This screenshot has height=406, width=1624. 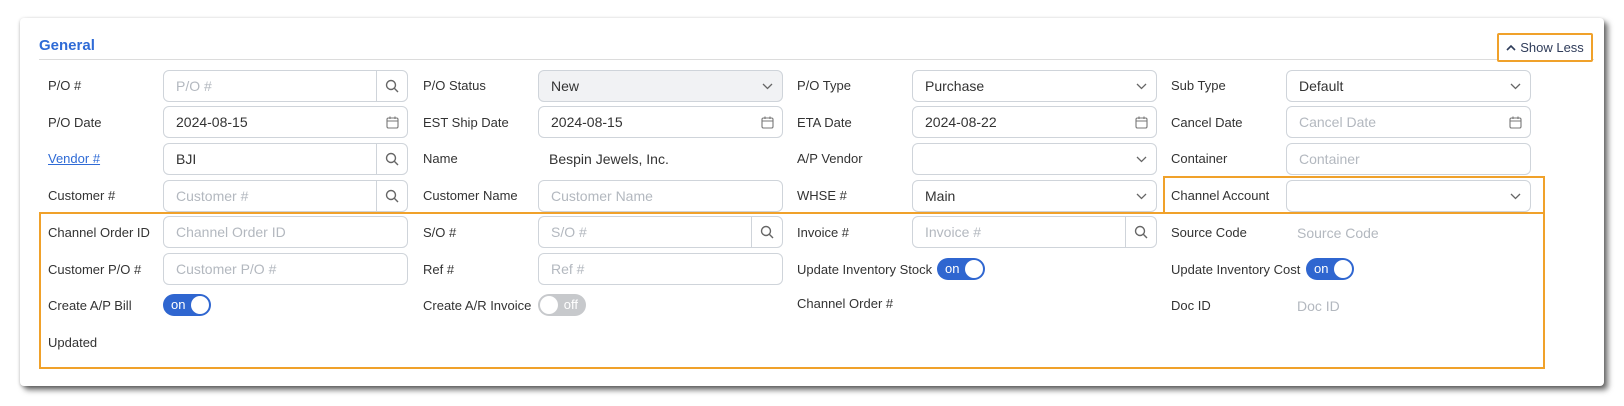 I want to click on sub-type-select: Default, so click(x=1408, y=86).